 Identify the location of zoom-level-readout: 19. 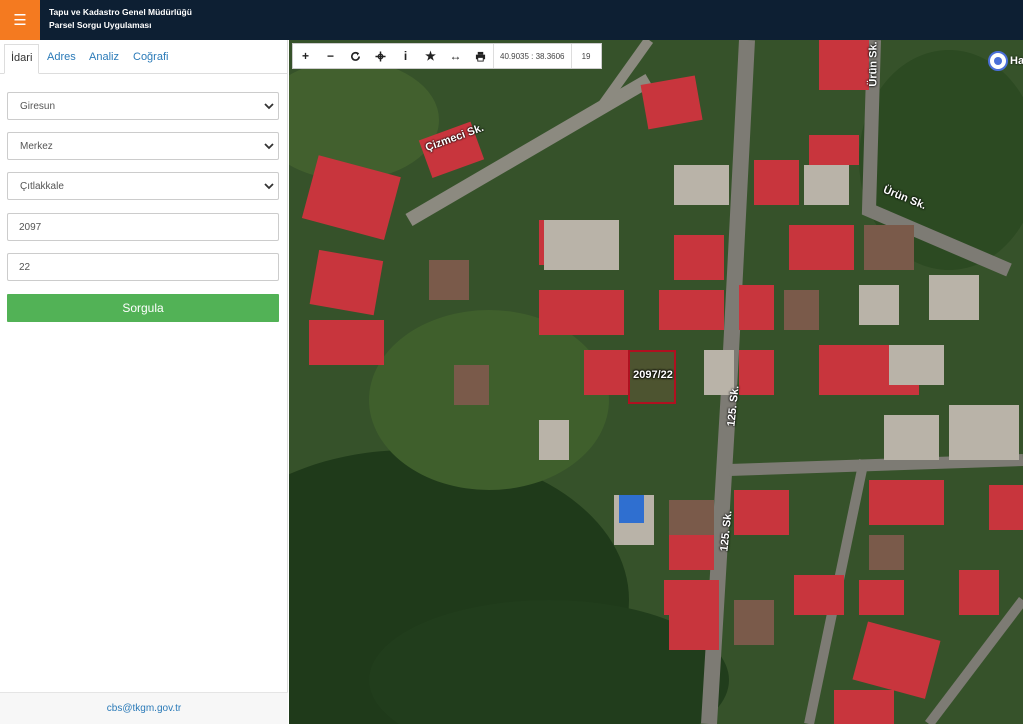
(585, 56).